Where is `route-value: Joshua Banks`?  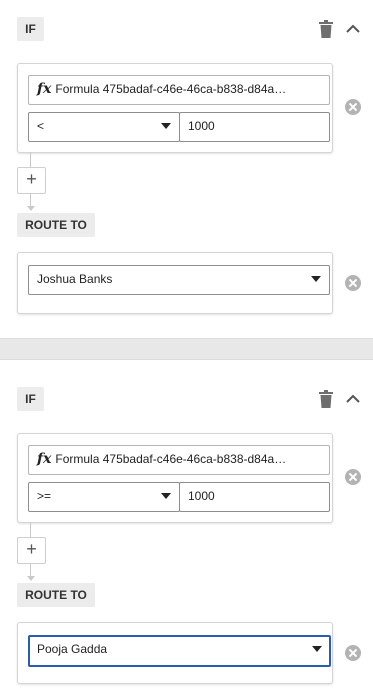 route-value: Joshua Banks is located at coordinates (75, 279).